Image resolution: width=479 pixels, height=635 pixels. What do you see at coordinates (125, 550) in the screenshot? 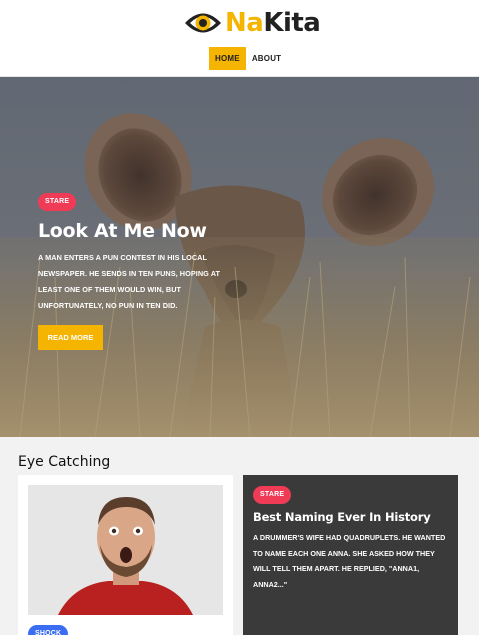
I see `surprised-man-image` at bounding box center [125, 550].